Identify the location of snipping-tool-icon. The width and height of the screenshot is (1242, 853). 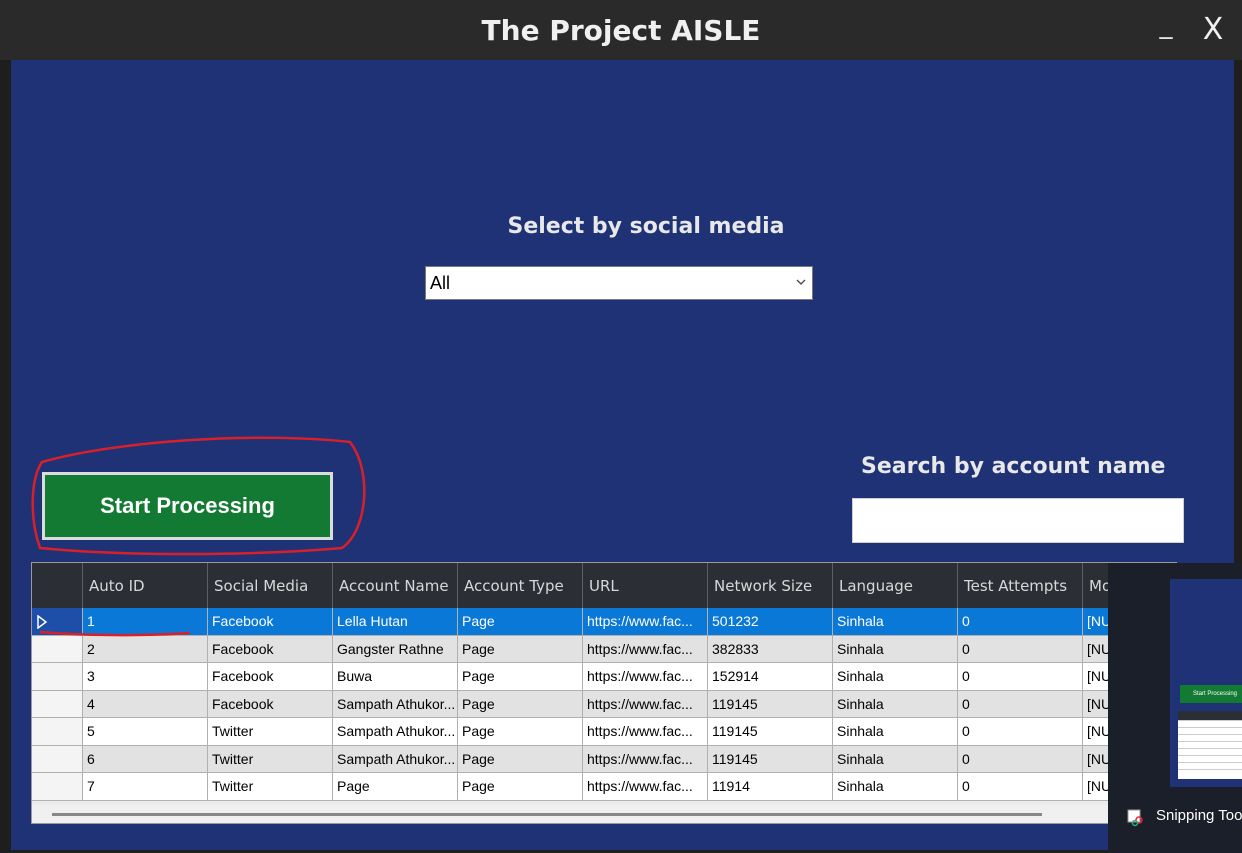
(1135, 818).